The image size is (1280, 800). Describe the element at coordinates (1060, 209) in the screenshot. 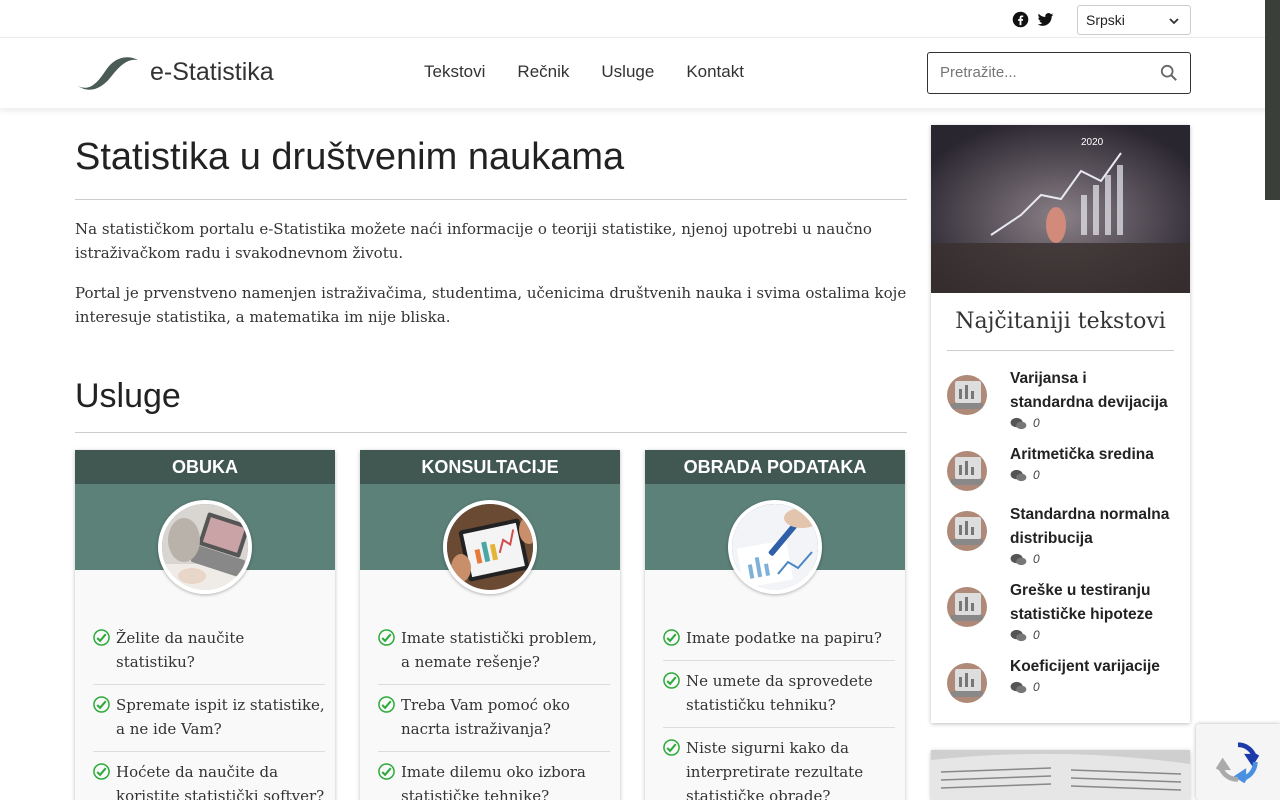

I see `sidebar-hero-image: 2020` at that location.